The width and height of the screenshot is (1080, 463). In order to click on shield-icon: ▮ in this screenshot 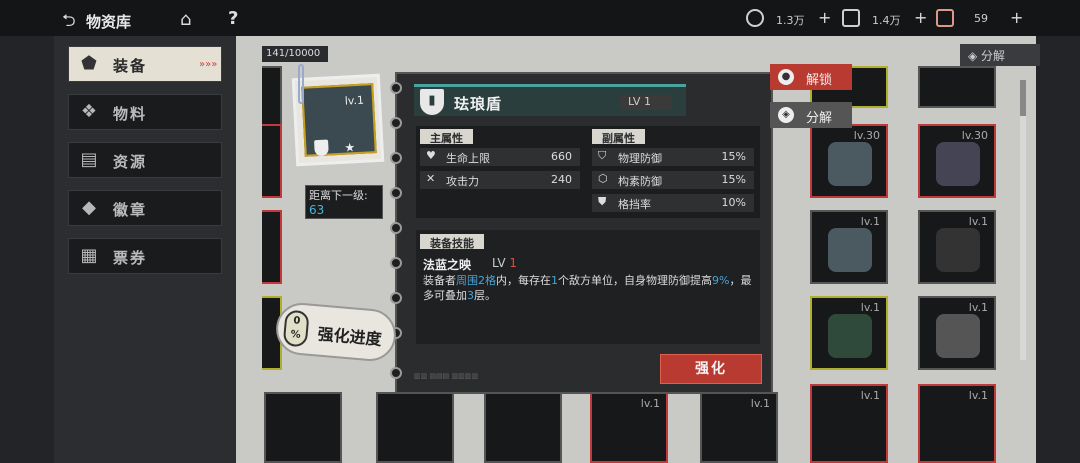, I will do `click(432, 102)`.